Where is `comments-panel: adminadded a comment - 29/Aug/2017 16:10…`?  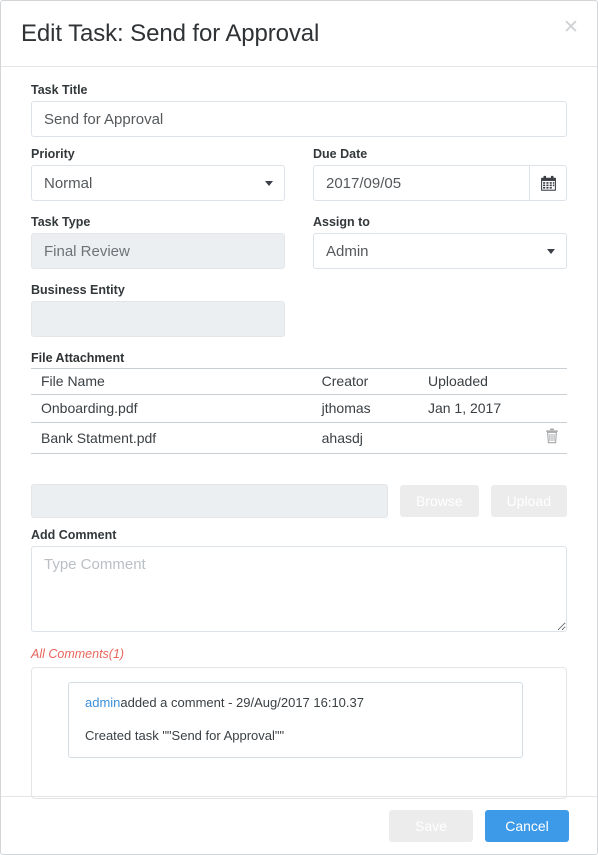
comments-panel: adminadded a comment - 29/Aug/2017 16:10… is located at coordinates (299, 733).